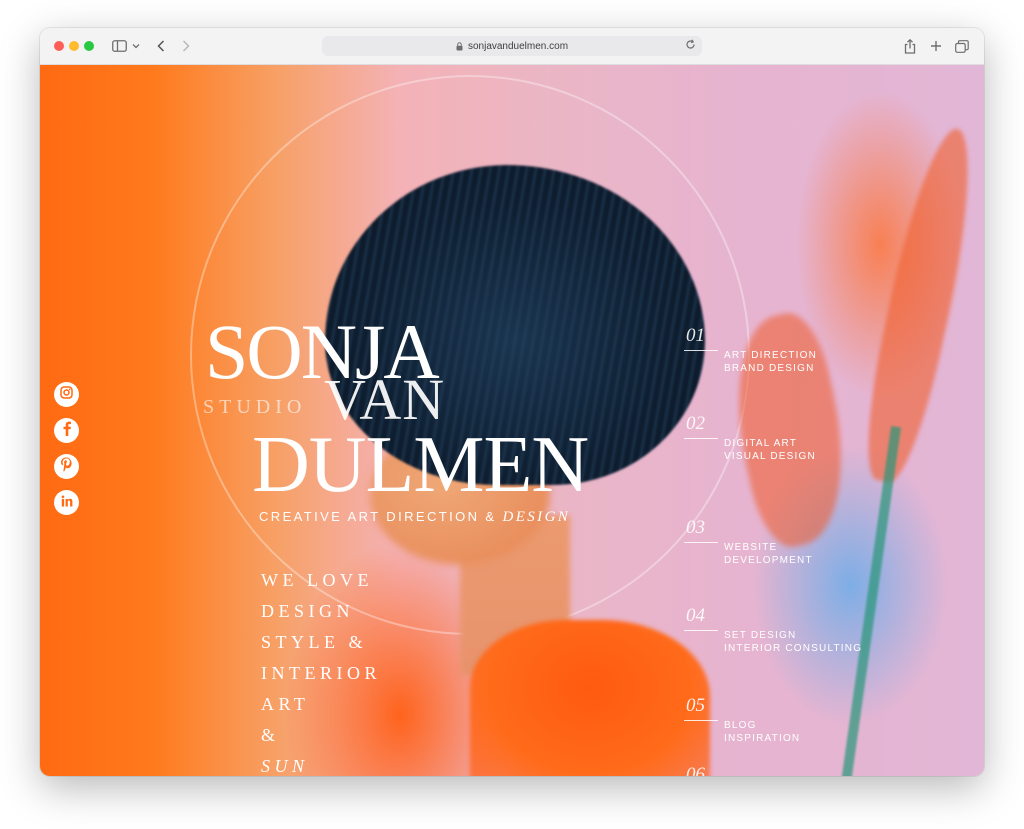 This screenshot has width=1024, height=829. Describe the element at coordinates (89, 46) in the screenshot. I see `zoom-window-button` at that location.